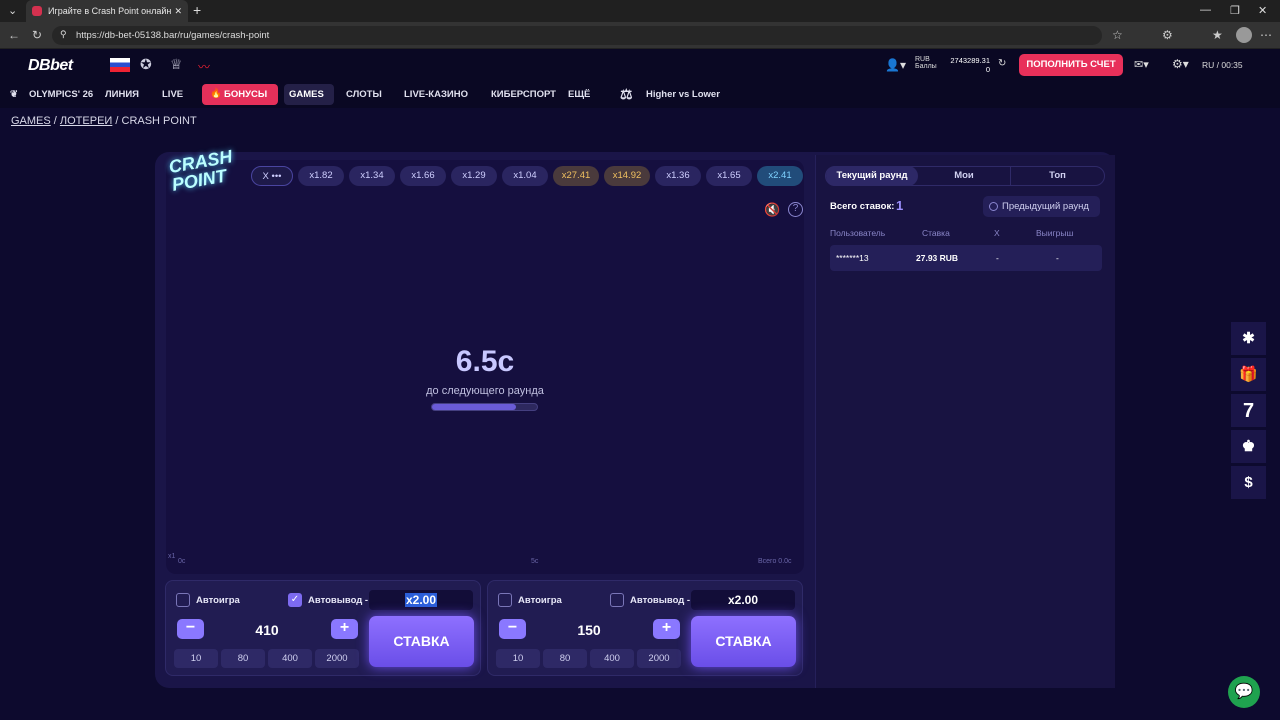  Describe the element at coordinates (172, 556) in the screenshot. I see `axis-y-label: x1` at that location.